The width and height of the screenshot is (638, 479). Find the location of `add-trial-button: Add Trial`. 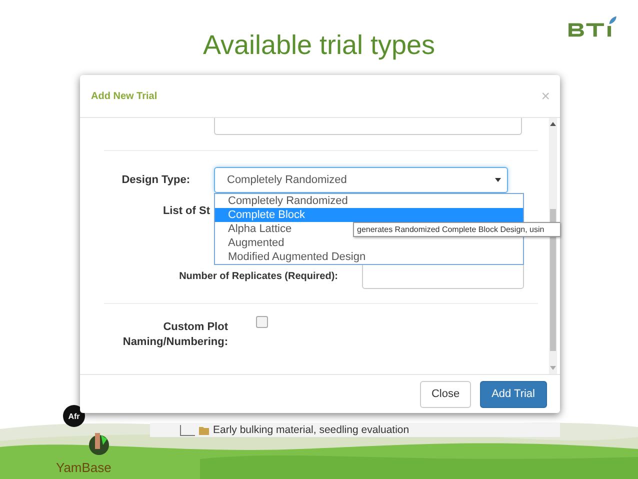

add-trial-button: Add Trial is located at coordinates (513, 394).